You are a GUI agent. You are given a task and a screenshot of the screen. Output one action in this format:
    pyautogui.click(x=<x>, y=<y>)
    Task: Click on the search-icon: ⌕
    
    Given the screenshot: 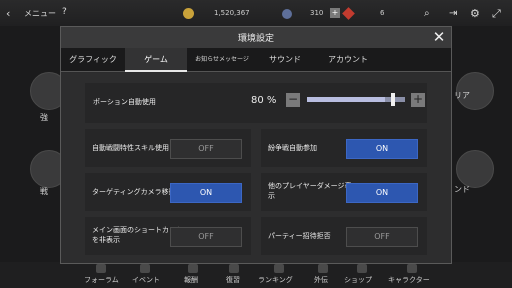 What is the action you would take?
    pyautogui.click(x=427, y=13)
    